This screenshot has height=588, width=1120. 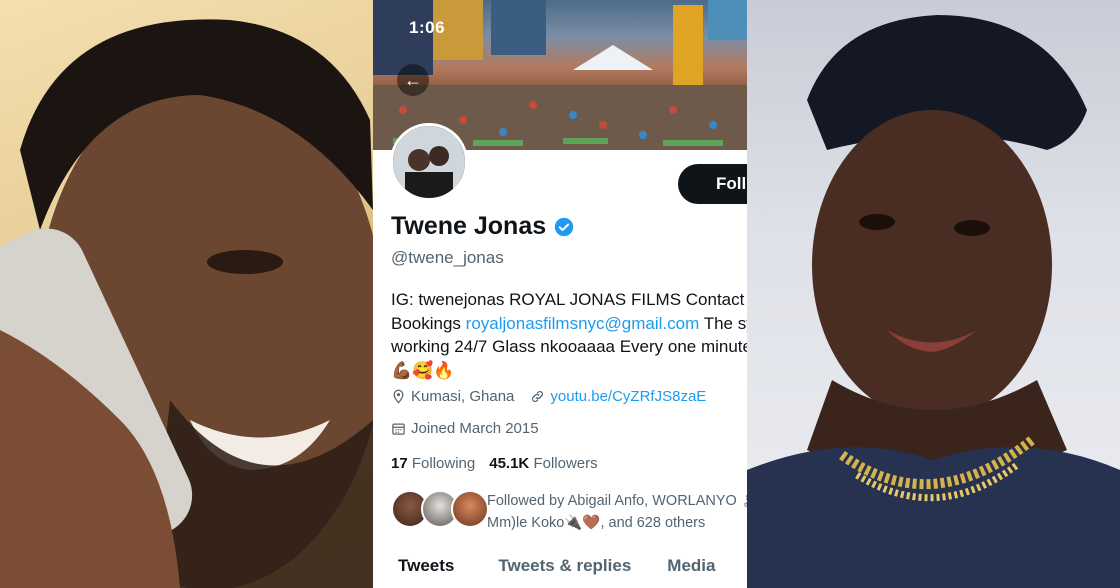 I want to click on followed-by-line: Mm)le Koko🔌🤎, and 628 others, so click(x=596, y=523).